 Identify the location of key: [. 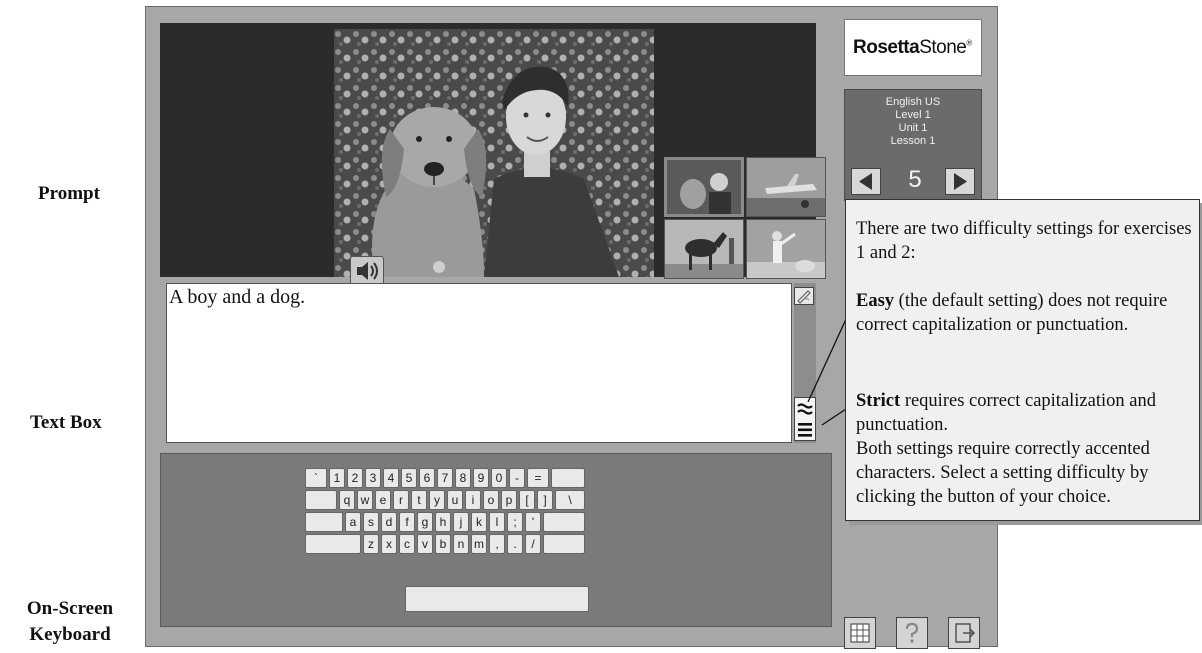
(527, 500).